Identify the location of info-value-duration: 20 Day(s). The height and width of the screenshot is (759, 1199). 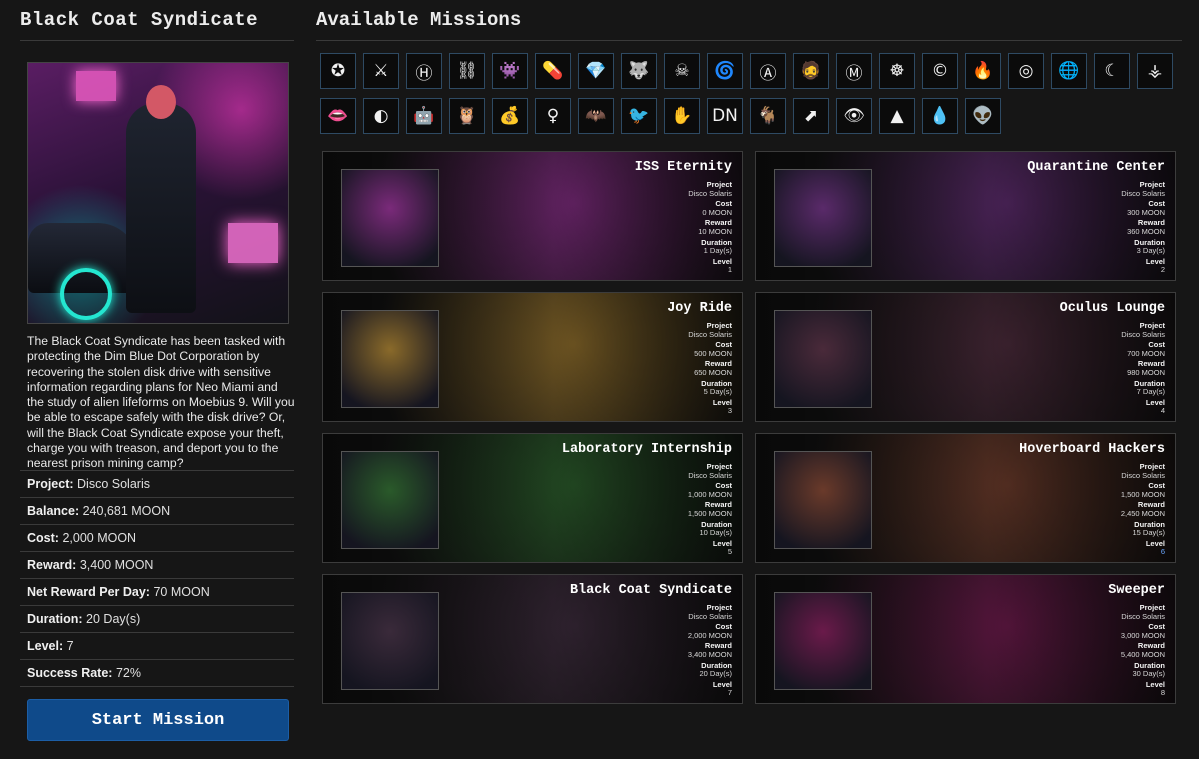
(715, 674).